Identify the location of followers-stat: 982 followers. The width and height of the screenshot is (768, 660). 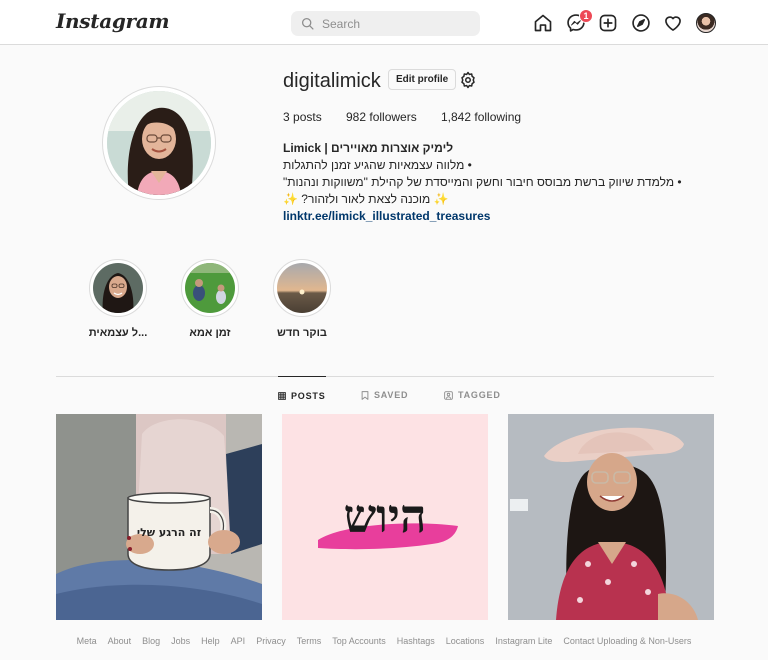
(381, 117).